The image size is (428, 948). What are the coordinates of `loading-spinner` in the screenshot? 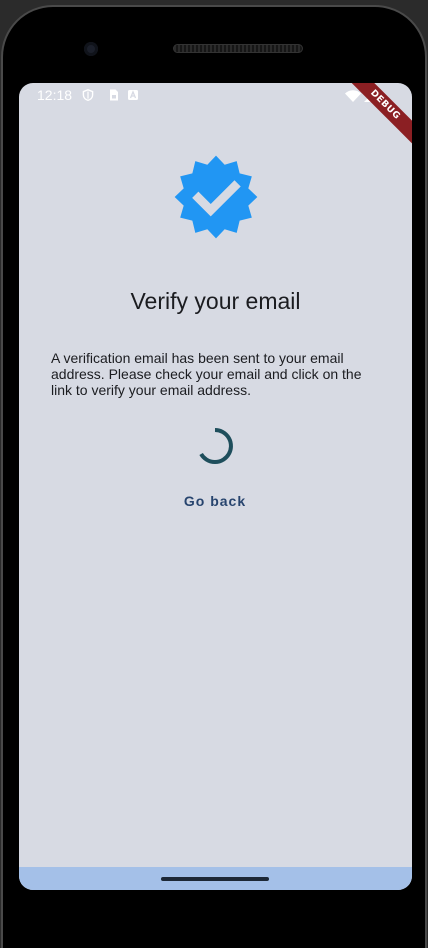 It's located at (216, 446).